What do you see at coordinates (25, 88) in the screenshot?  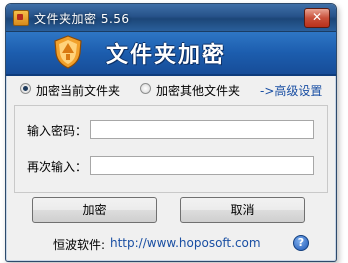 I see `encrypt-current-radio` at bounding box center [25, 88].